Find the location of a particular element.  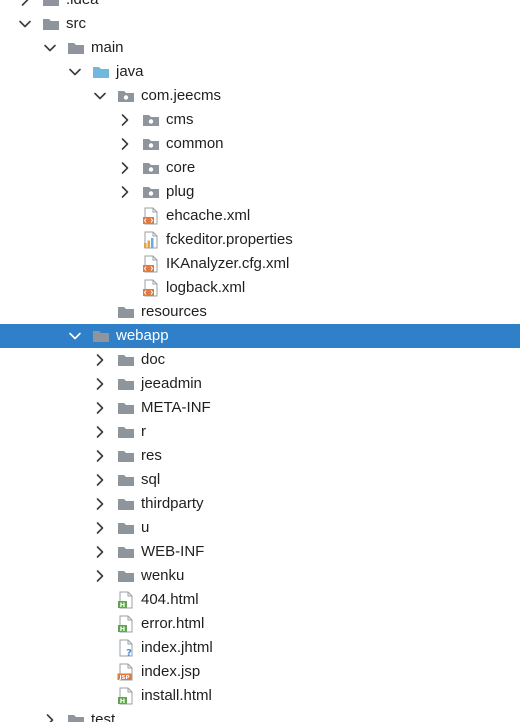

tree-item-label: r is located at coordinates (143, 431).